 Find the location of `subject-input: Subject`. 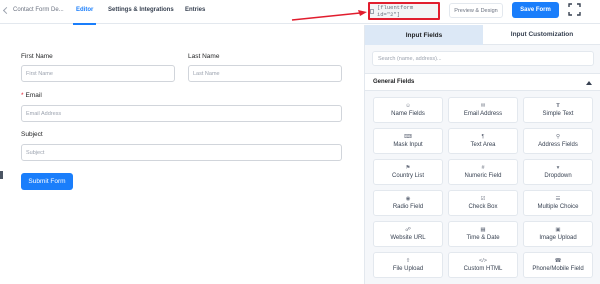

subject-input: Subject is located at coordinates (181, 152).